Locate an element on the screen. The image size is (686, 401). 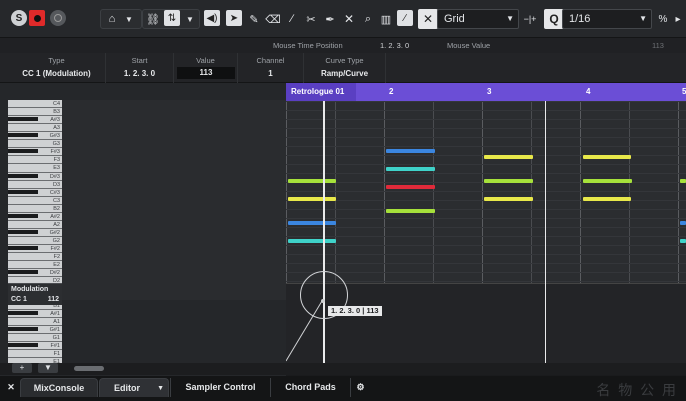
value-input: 113 is located at coordinates (206, 73).